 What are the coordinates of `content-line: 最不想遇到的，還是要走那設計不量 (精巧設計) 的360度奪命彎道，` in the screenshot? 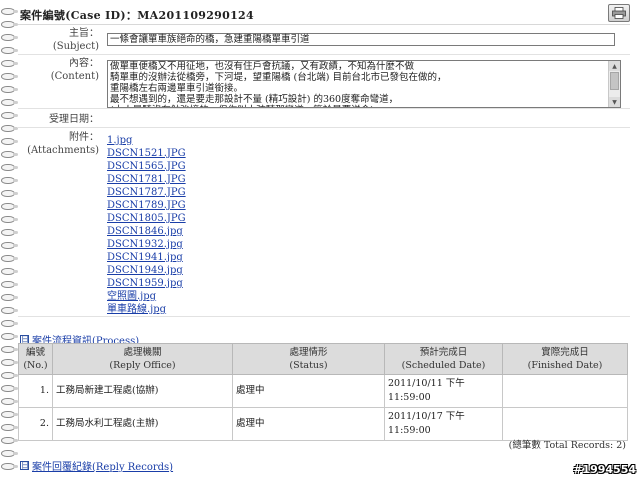 It's located at (254, 99).